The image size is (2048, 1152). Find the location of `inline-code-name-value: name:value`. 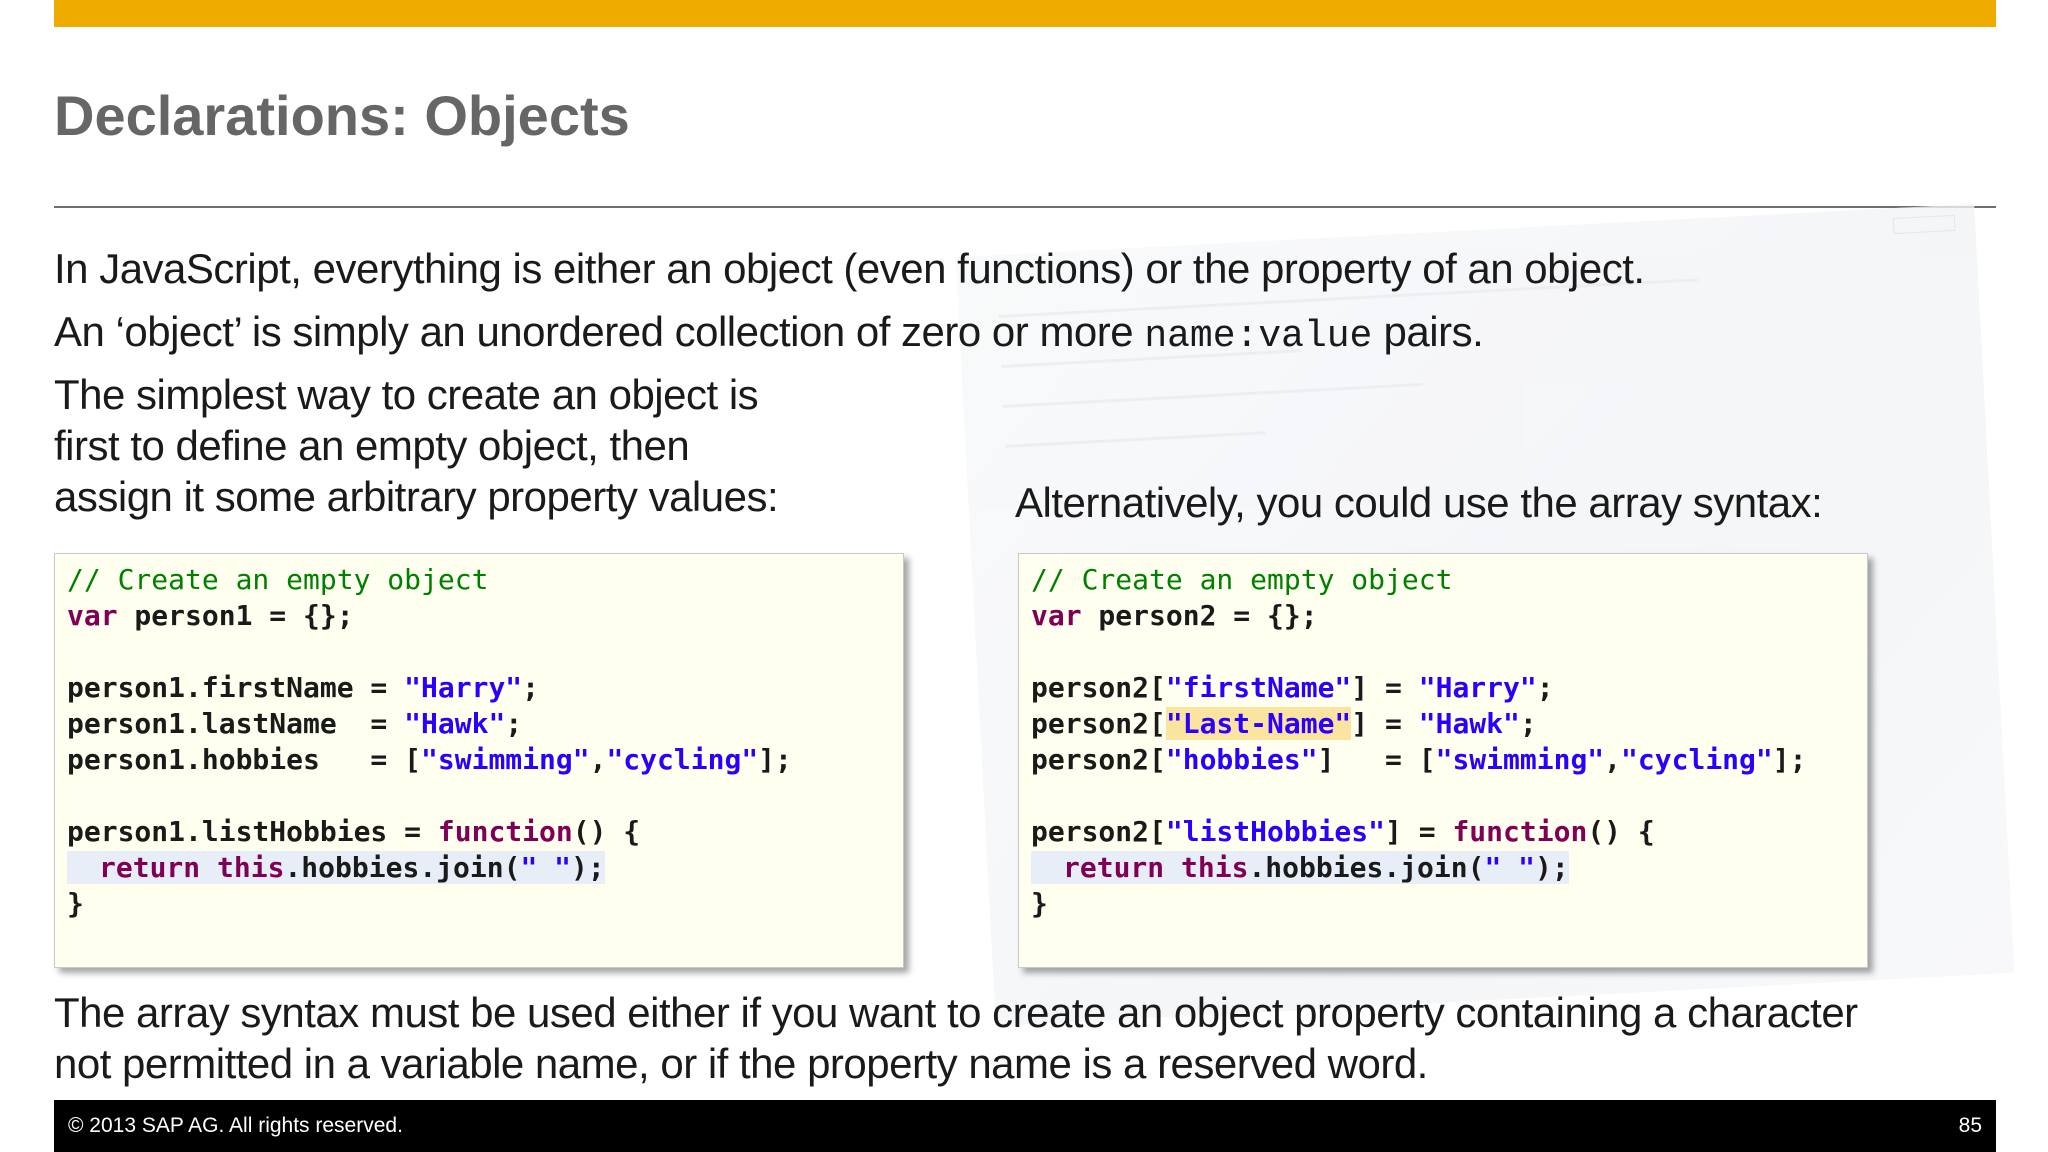

inline-code-name-value: name:value is located at coordinates (1258, 336).